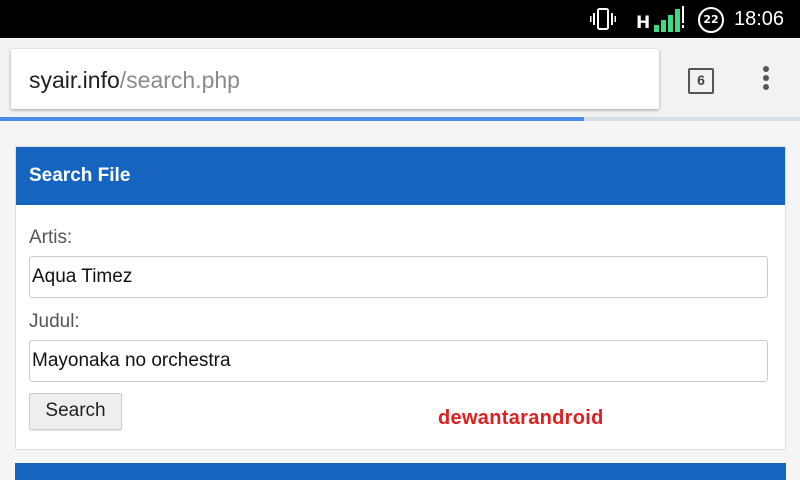  I want to click on page-load-progress, so click(400, 119).